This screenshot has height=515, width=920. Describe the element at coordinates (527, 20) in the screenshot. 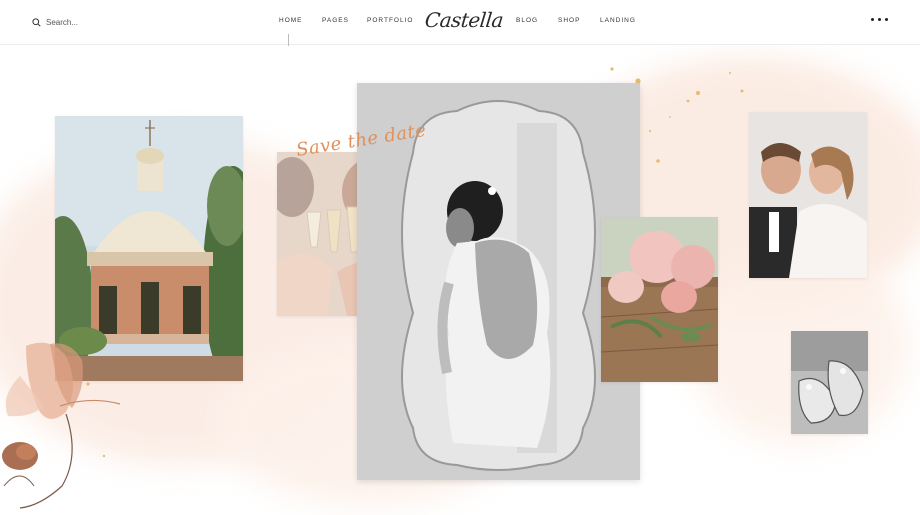

I see `nav-blog: BLOG` at that location.